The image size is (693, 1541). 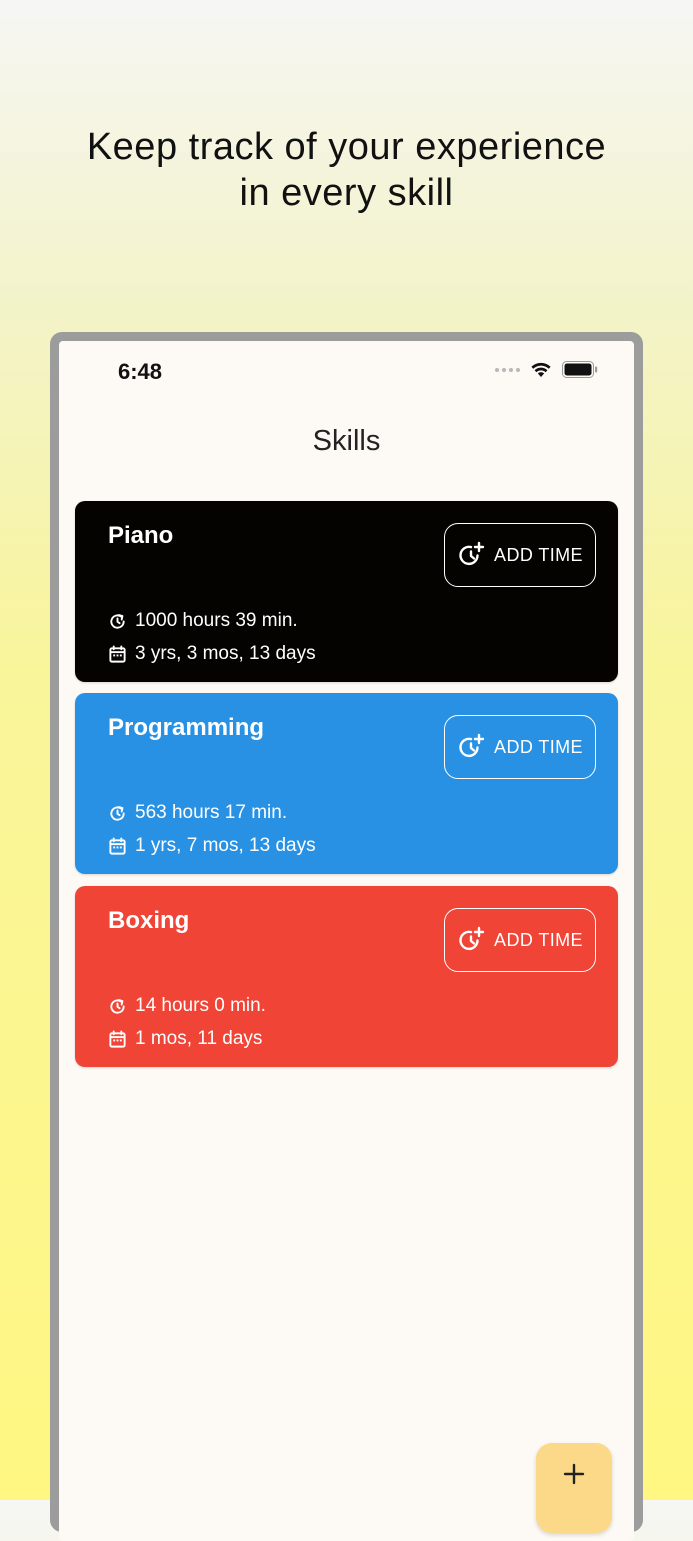 I want to click on screen-title: Skills, so click(x=346, y=441).